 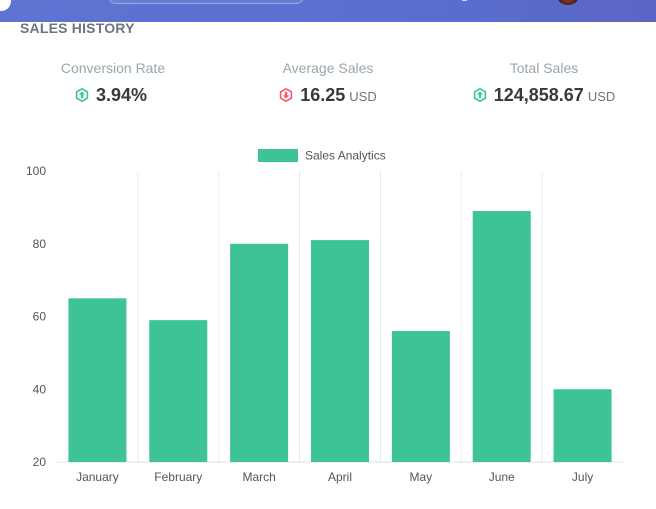 What do you see at coordinates (97, 477) in the screenshot?
I see `x-tick-label: January` at bounding box center [97, 477].